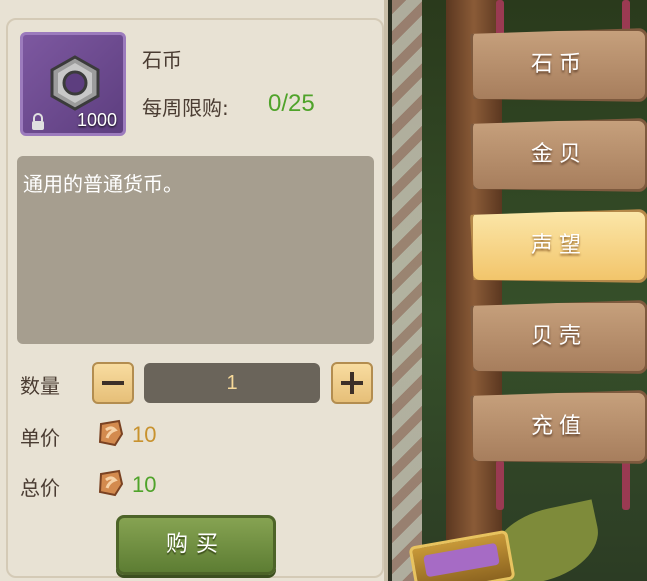 The width and height of the screenshot is (647, 581). What do you see at coordinates (162, 60) in the screenshot?
I see `item-name: 石币` at bounding box center [162, 60].